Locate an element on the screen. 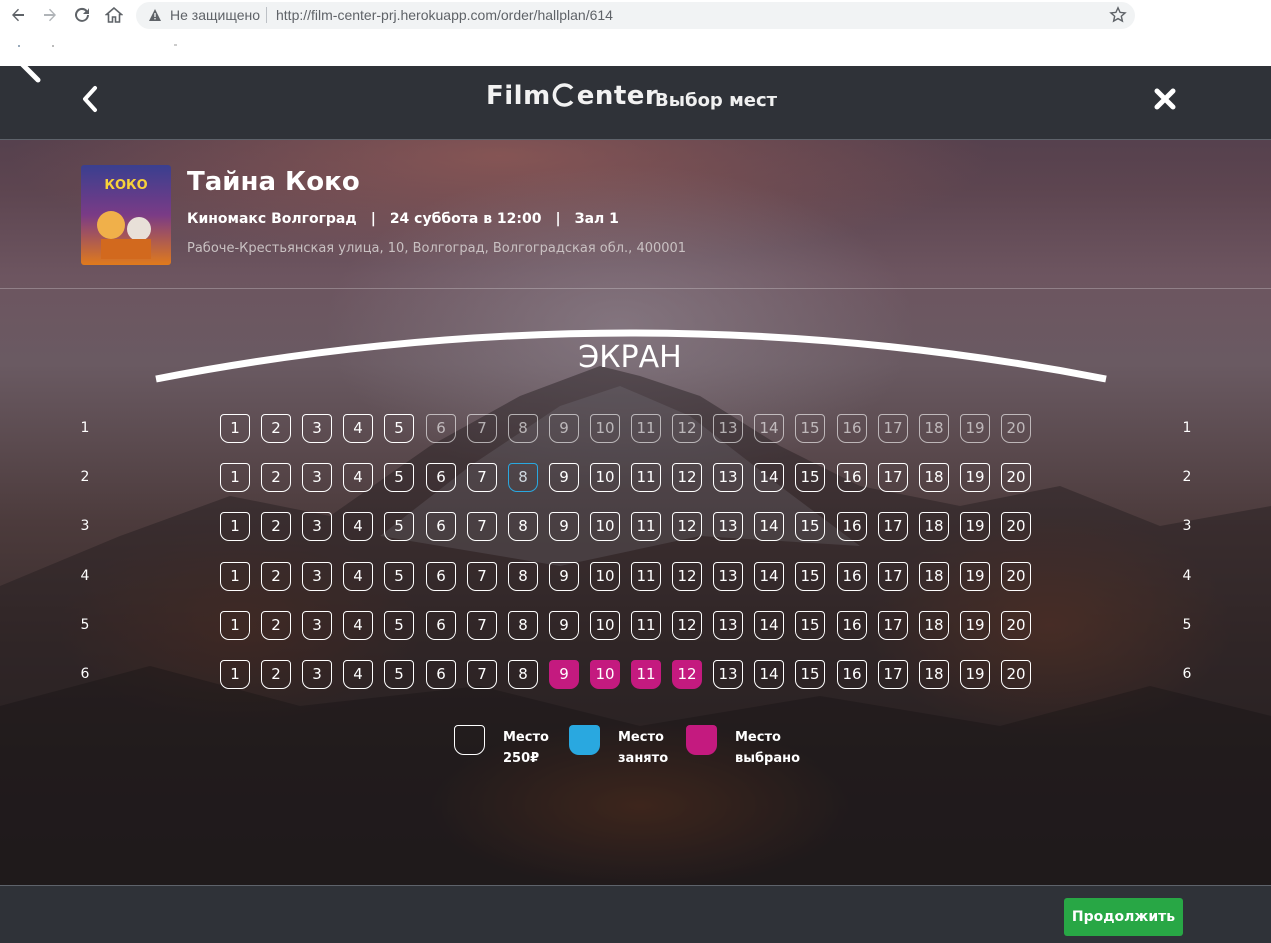 Image resolution: width=1271 pixels, height=943 pixels. seat-r2-9: 9 is located at coordinates (564, 477).